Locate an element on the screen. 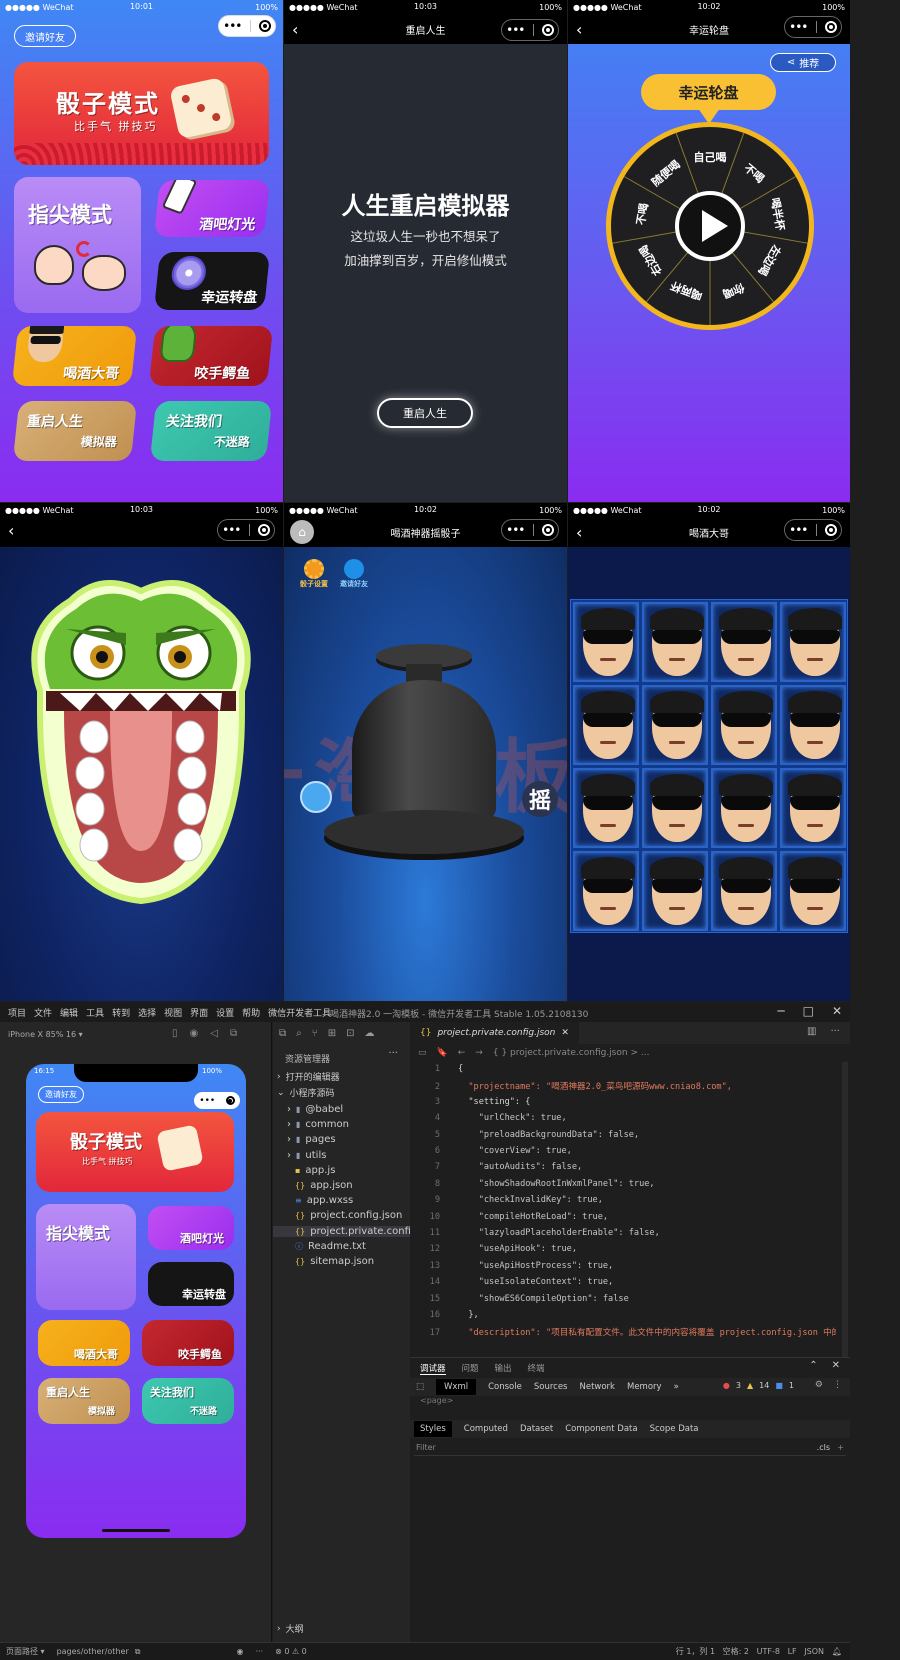 The width and height of the screenshot is (900, 1660). restart-life-card: 重启人生 模拟器 is located at coordinates (75, 431).